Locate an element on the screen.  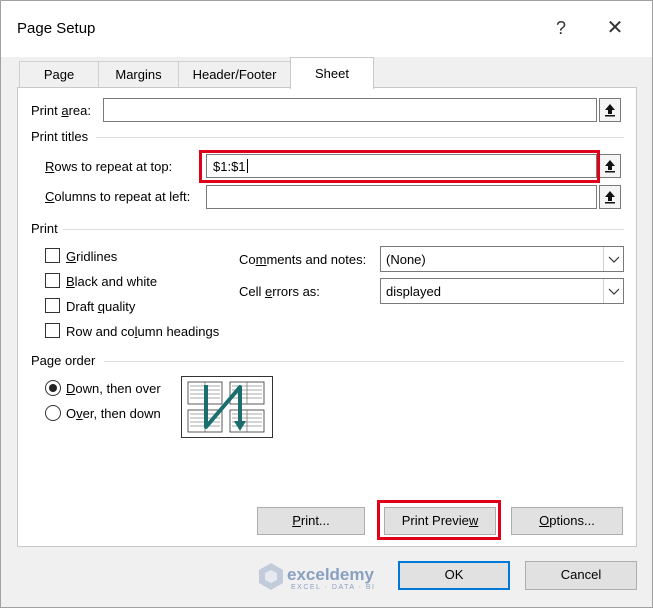
tab-margins: Margins is located at coordinates (138, 74).